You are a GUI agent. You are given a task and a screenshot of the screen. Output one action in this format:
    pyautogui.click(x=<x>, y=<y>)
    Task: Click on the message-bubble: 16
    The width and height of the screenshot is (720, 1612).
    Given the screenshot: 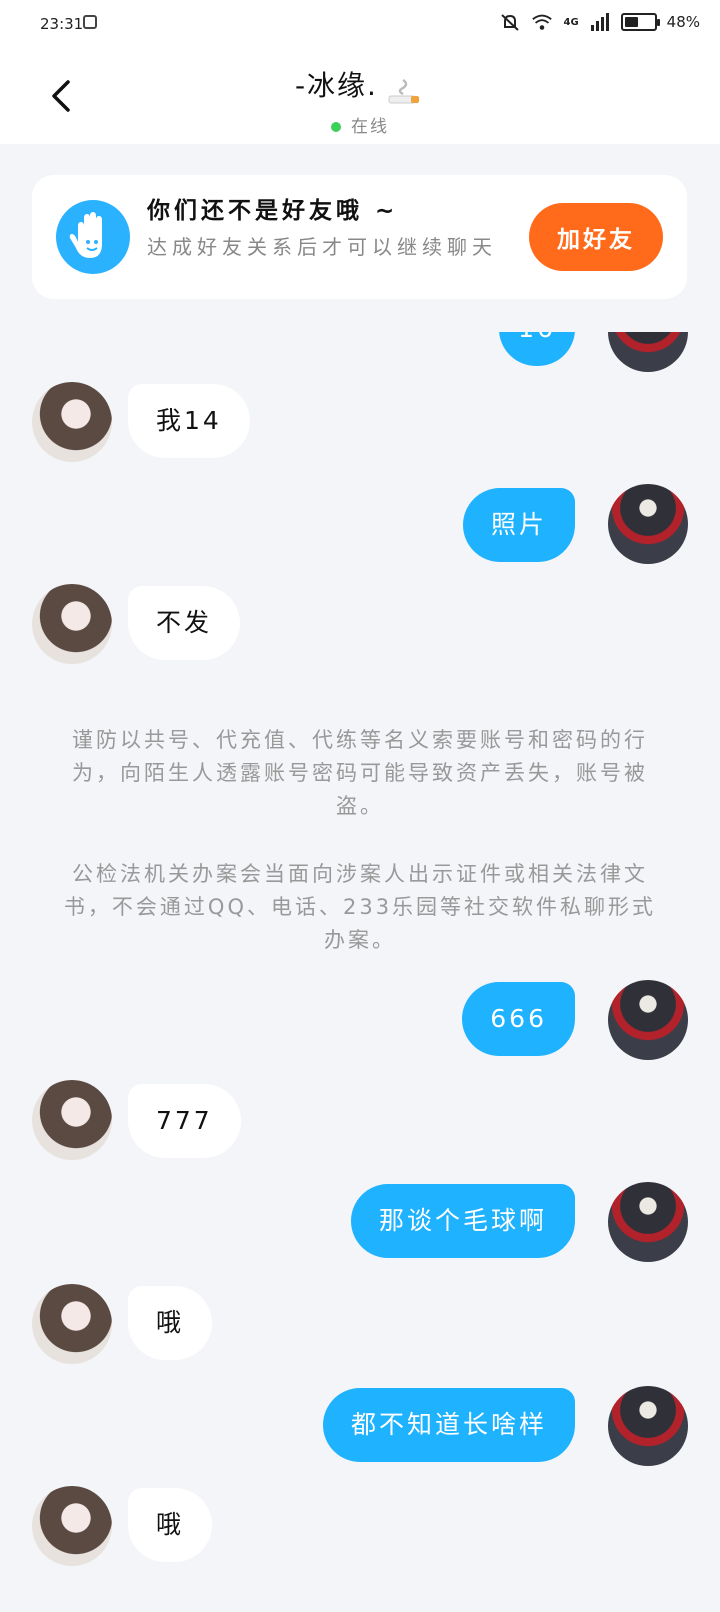 What is the action you would take?
    pyautogui.click(x=537, y=349)
    